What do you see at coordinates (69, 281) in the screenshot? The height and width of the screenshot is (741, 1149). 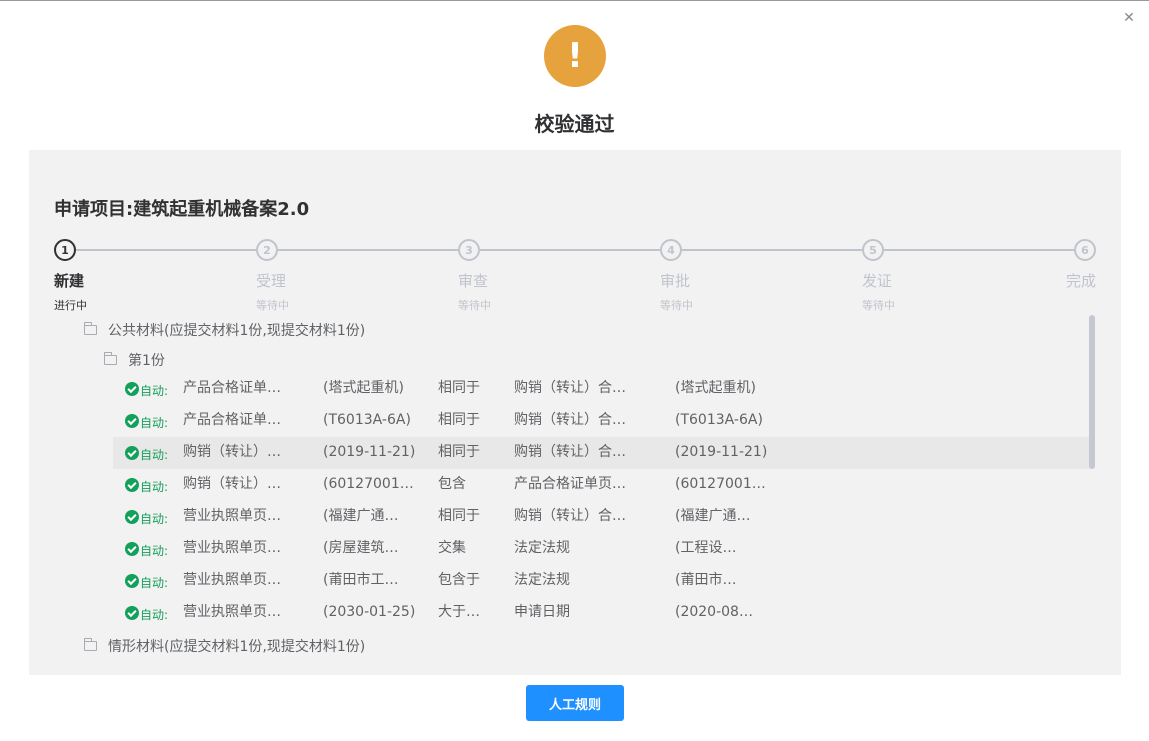 I see `step-title: 新建` at bounding box center [69, 281].